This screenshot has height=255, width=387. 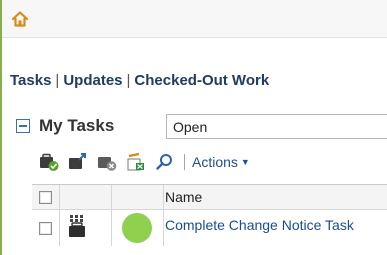 I want to click on export-button, so click(x=136, y=162).